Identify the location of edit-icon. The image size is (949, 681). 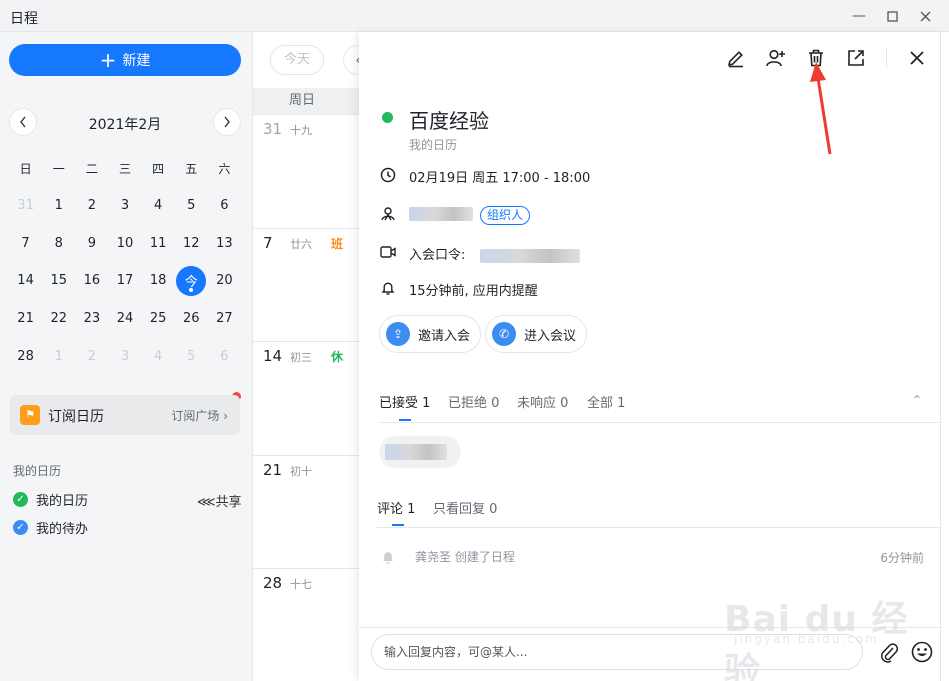
(736, 58).